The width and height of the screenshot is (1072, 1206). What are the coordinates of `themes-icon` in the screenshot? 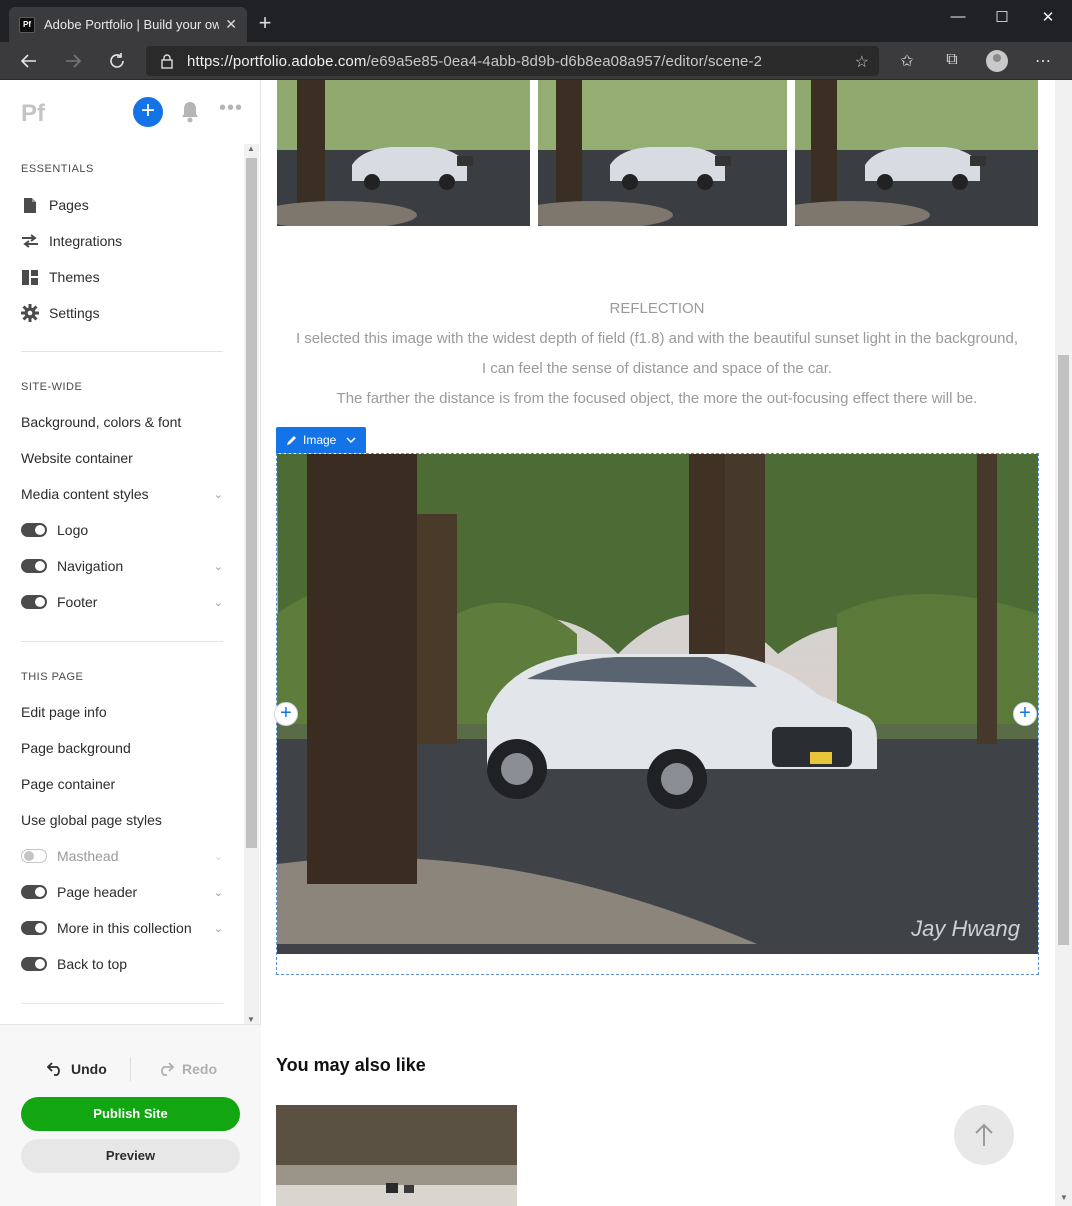 It's located at (30, 277).